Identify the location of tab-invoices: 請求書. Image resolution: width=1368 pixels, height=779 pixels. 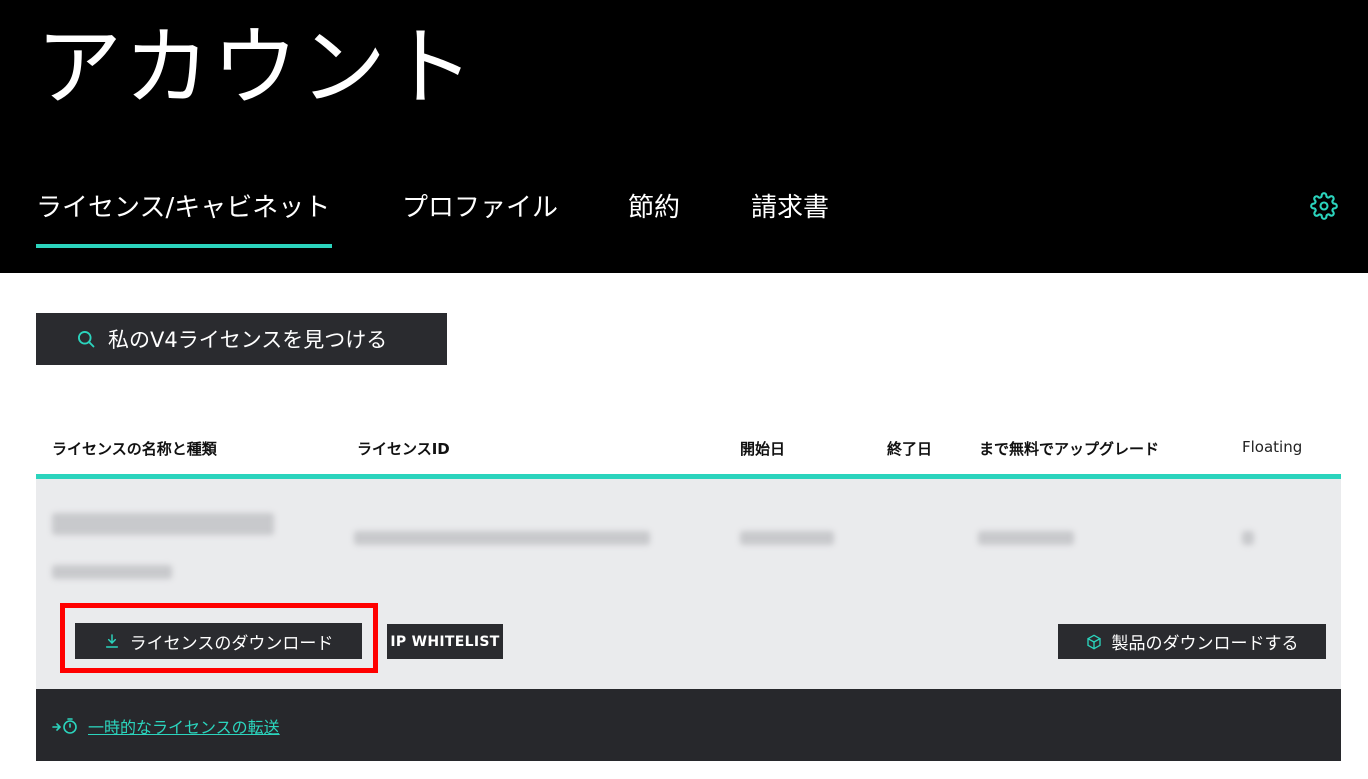
(790, 217).